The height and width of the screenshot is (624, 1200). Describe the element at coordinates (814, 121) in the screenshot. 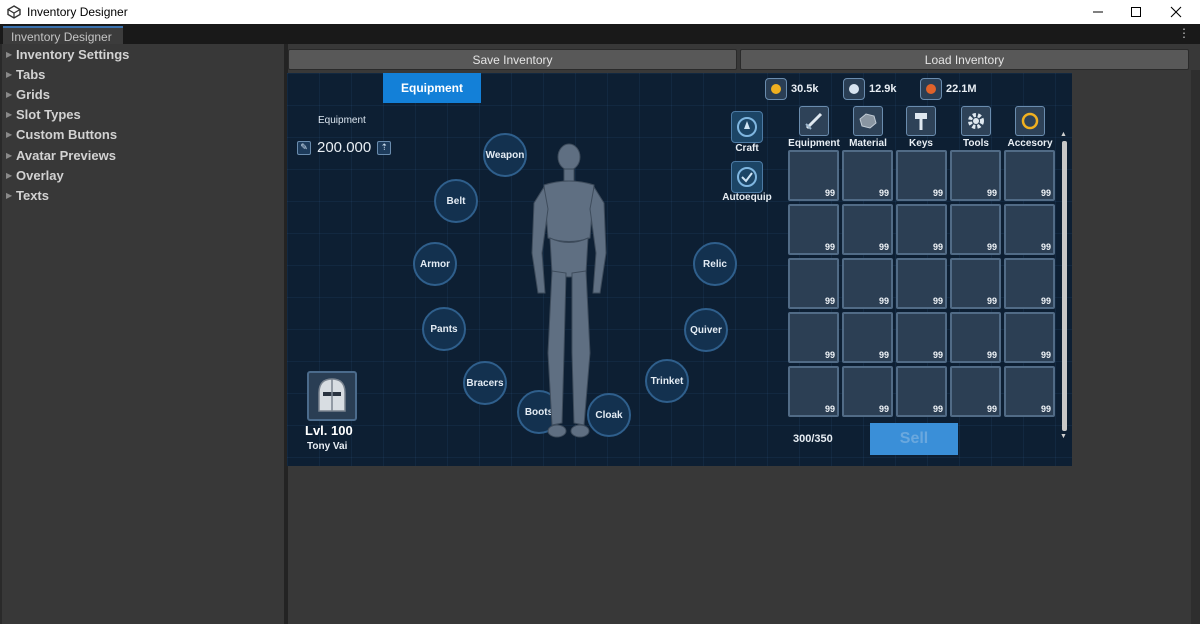

I see `sword-icon` at that location.